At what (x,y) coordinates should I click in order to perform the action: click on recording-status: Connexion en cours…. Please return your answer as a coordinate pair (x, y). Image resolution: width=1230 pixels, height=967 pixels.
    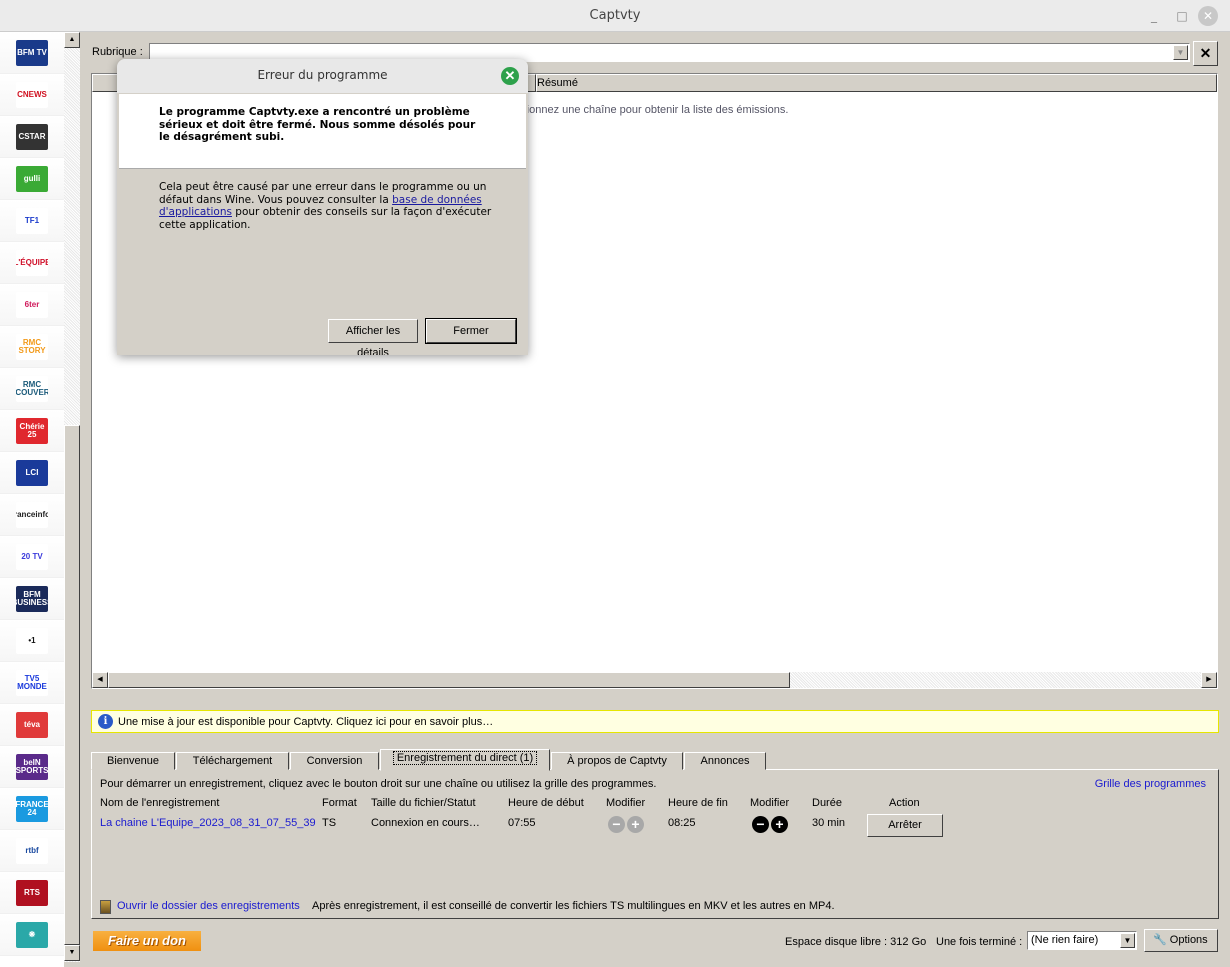
    Looking at the image, I should click on (425, 823).